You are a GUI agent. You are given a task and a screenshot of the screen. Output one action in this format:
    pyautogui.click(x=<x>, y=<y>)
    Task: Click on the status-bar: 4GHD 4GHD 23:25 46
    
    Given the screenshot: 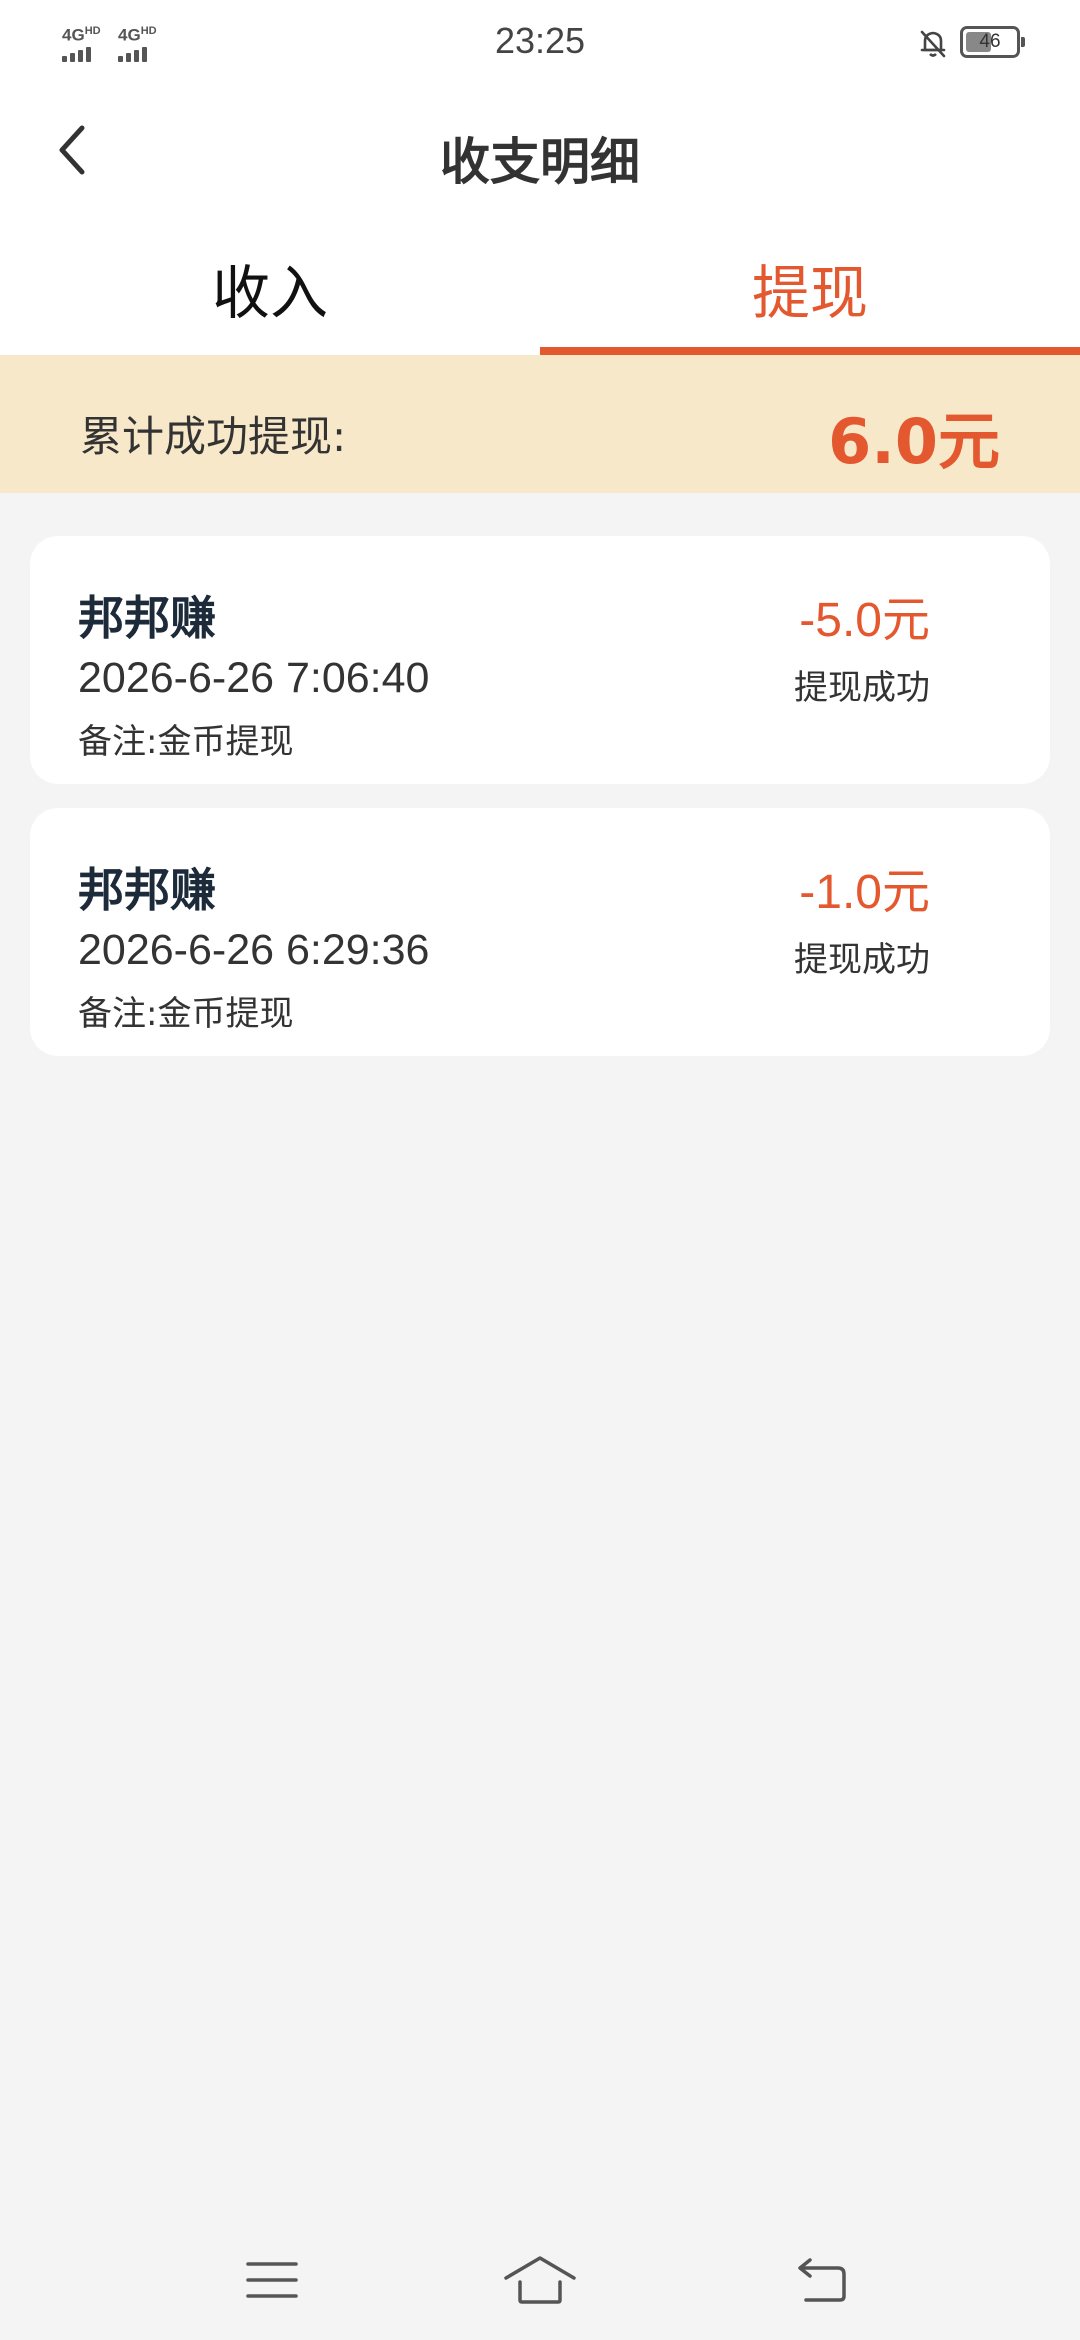 What is the action you would take?
    pyautogui.click(x=540, y=42)
    